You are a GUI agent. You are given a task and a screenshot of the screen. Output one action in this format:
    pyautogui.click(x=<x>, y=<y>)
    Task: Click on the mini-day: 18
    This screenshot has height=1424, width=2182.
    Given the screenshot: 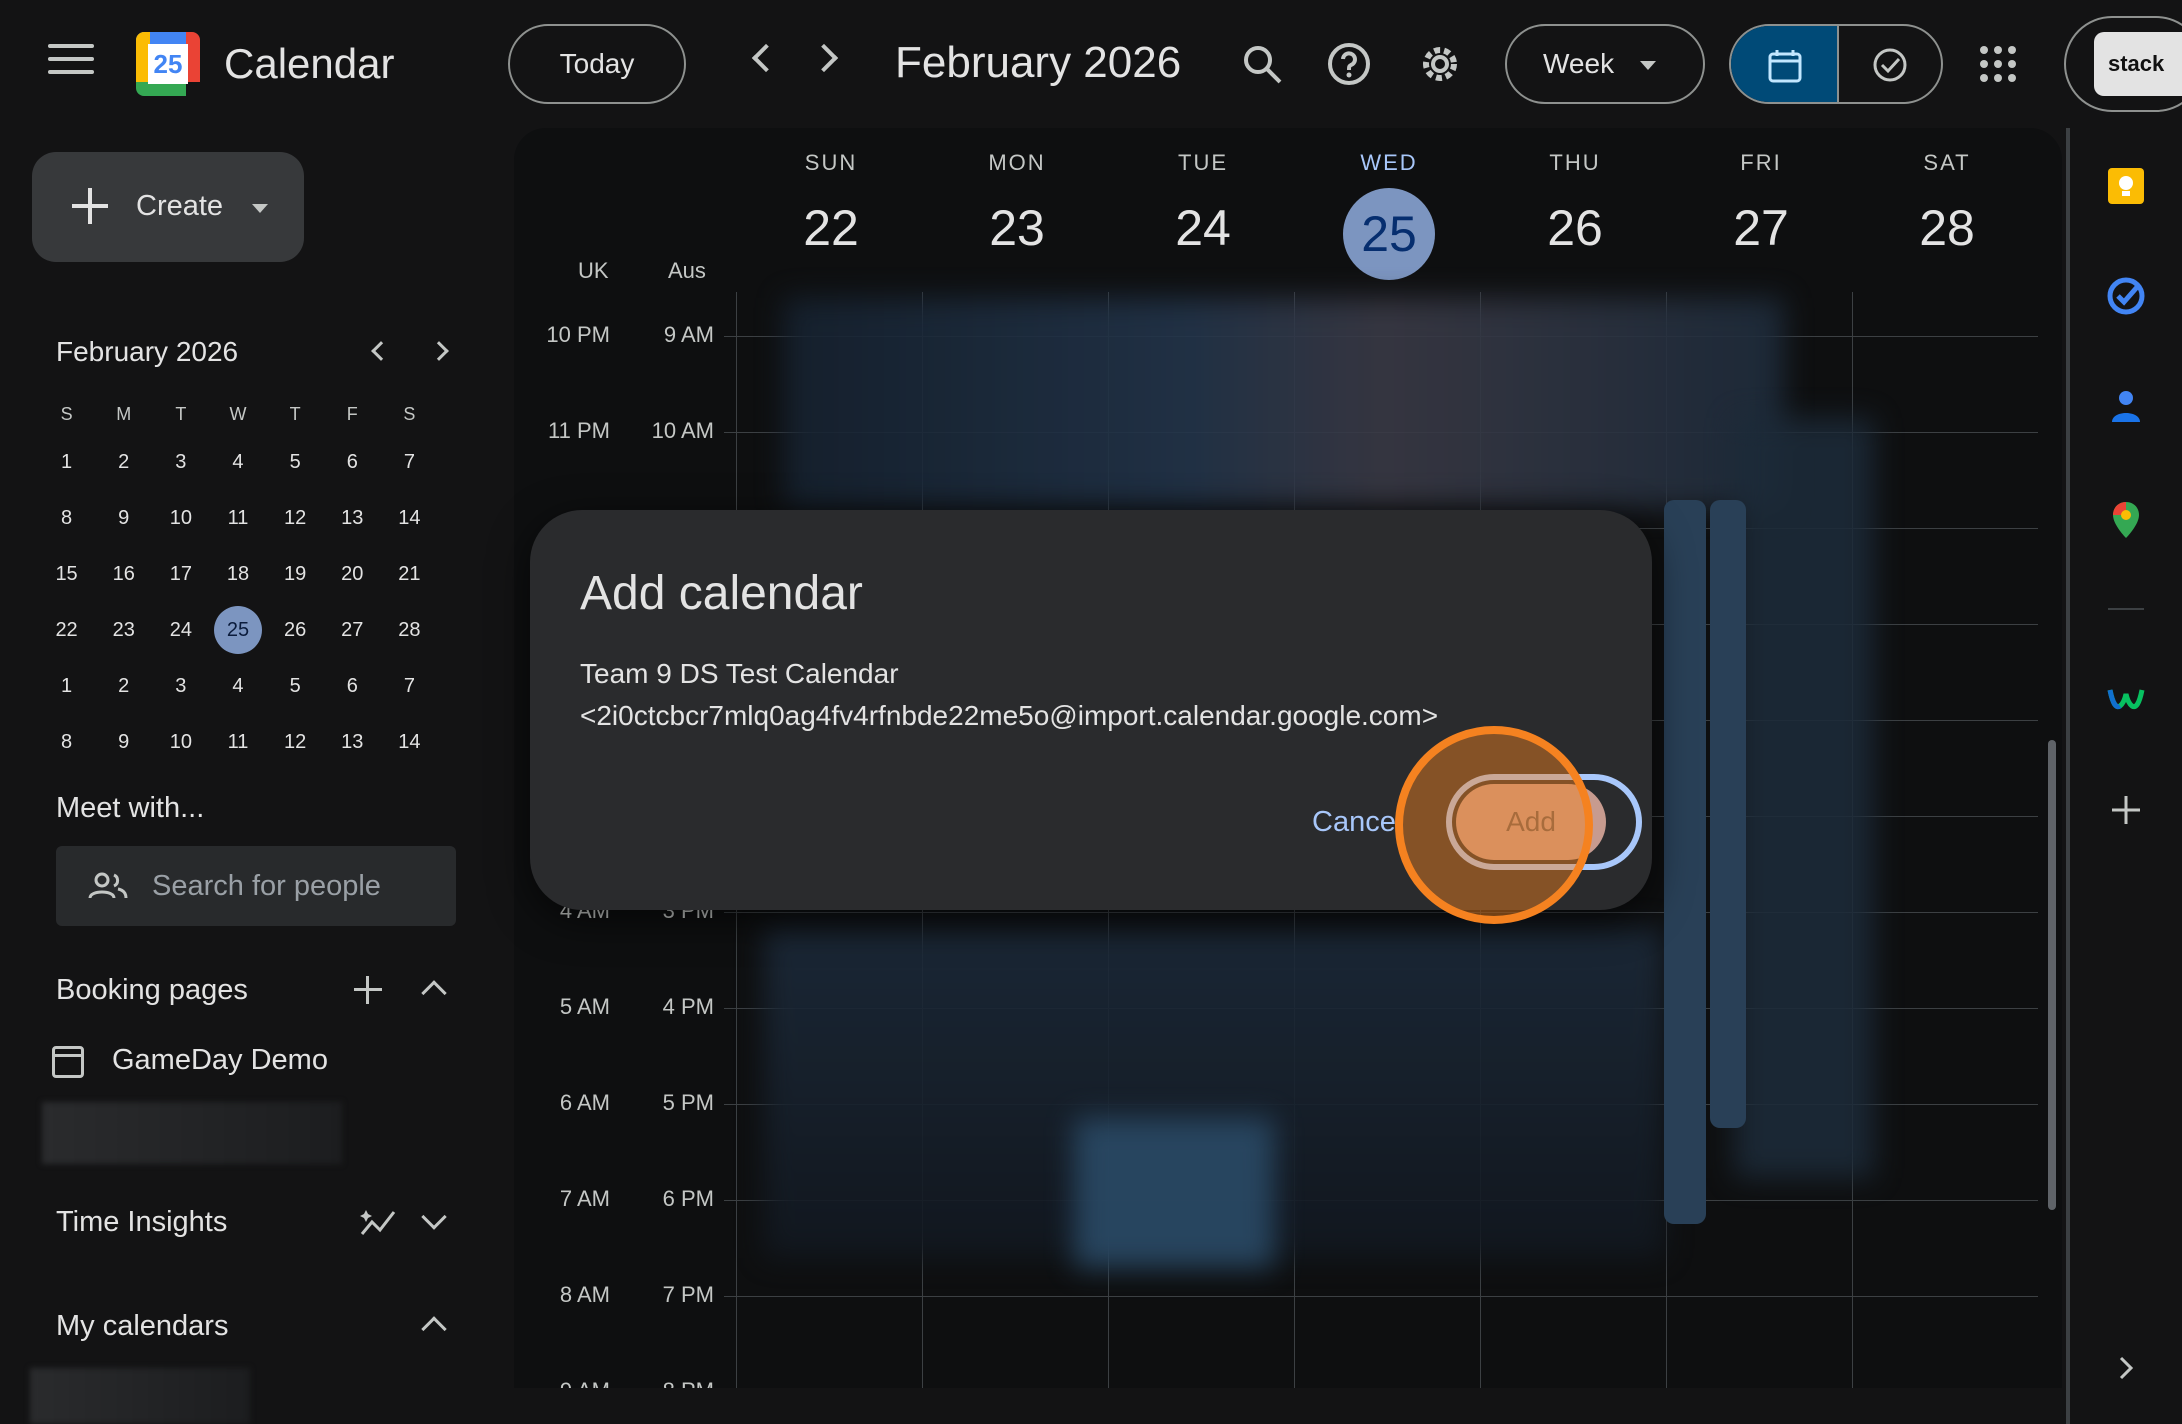 What is the action you would take?
    pyautogui.click(x=237, y=574)
    